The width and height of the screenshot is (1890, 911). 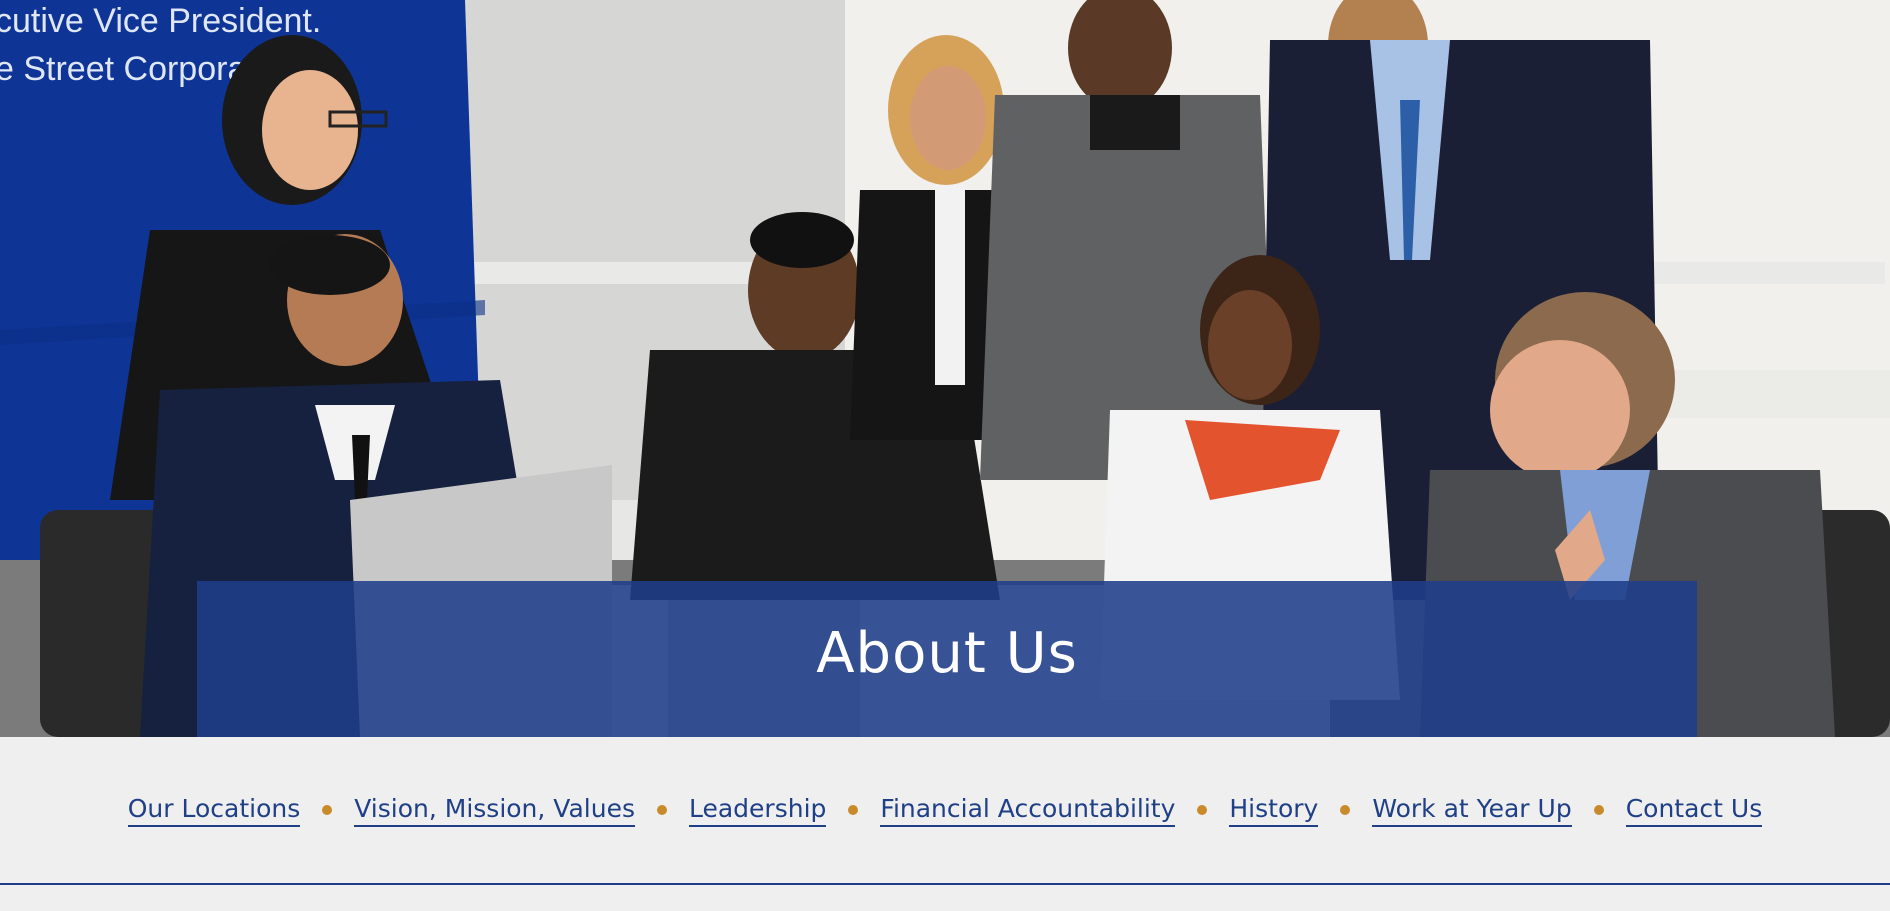 I want to click on subnav-item-leadership: Leadership, so click(x=757, y=810).